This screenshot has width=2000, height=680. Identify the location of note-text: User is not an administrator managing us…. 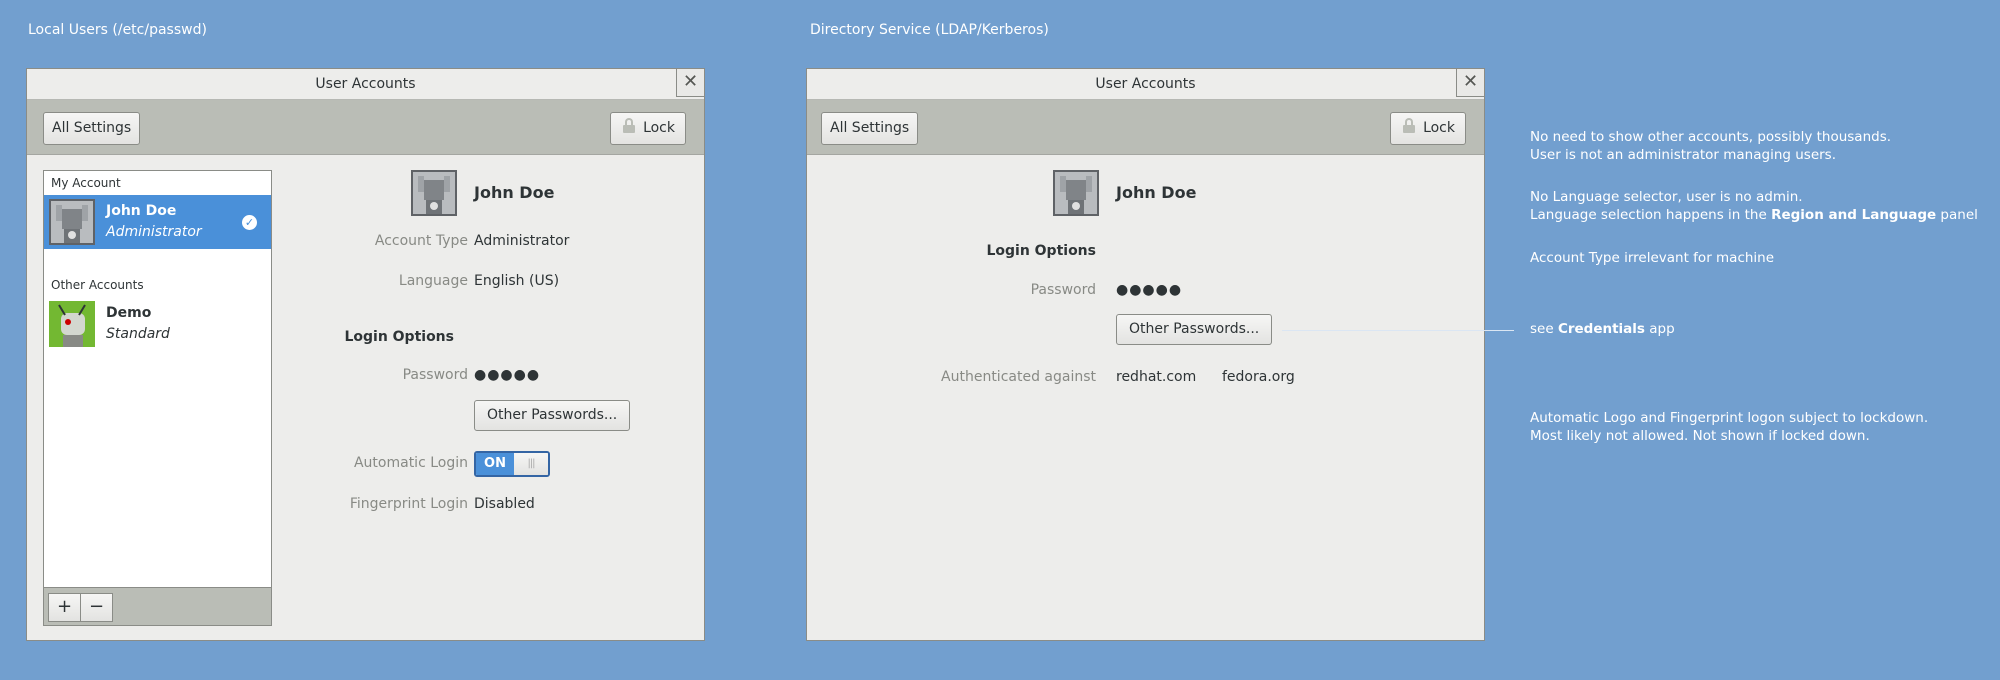
(1683, 155).